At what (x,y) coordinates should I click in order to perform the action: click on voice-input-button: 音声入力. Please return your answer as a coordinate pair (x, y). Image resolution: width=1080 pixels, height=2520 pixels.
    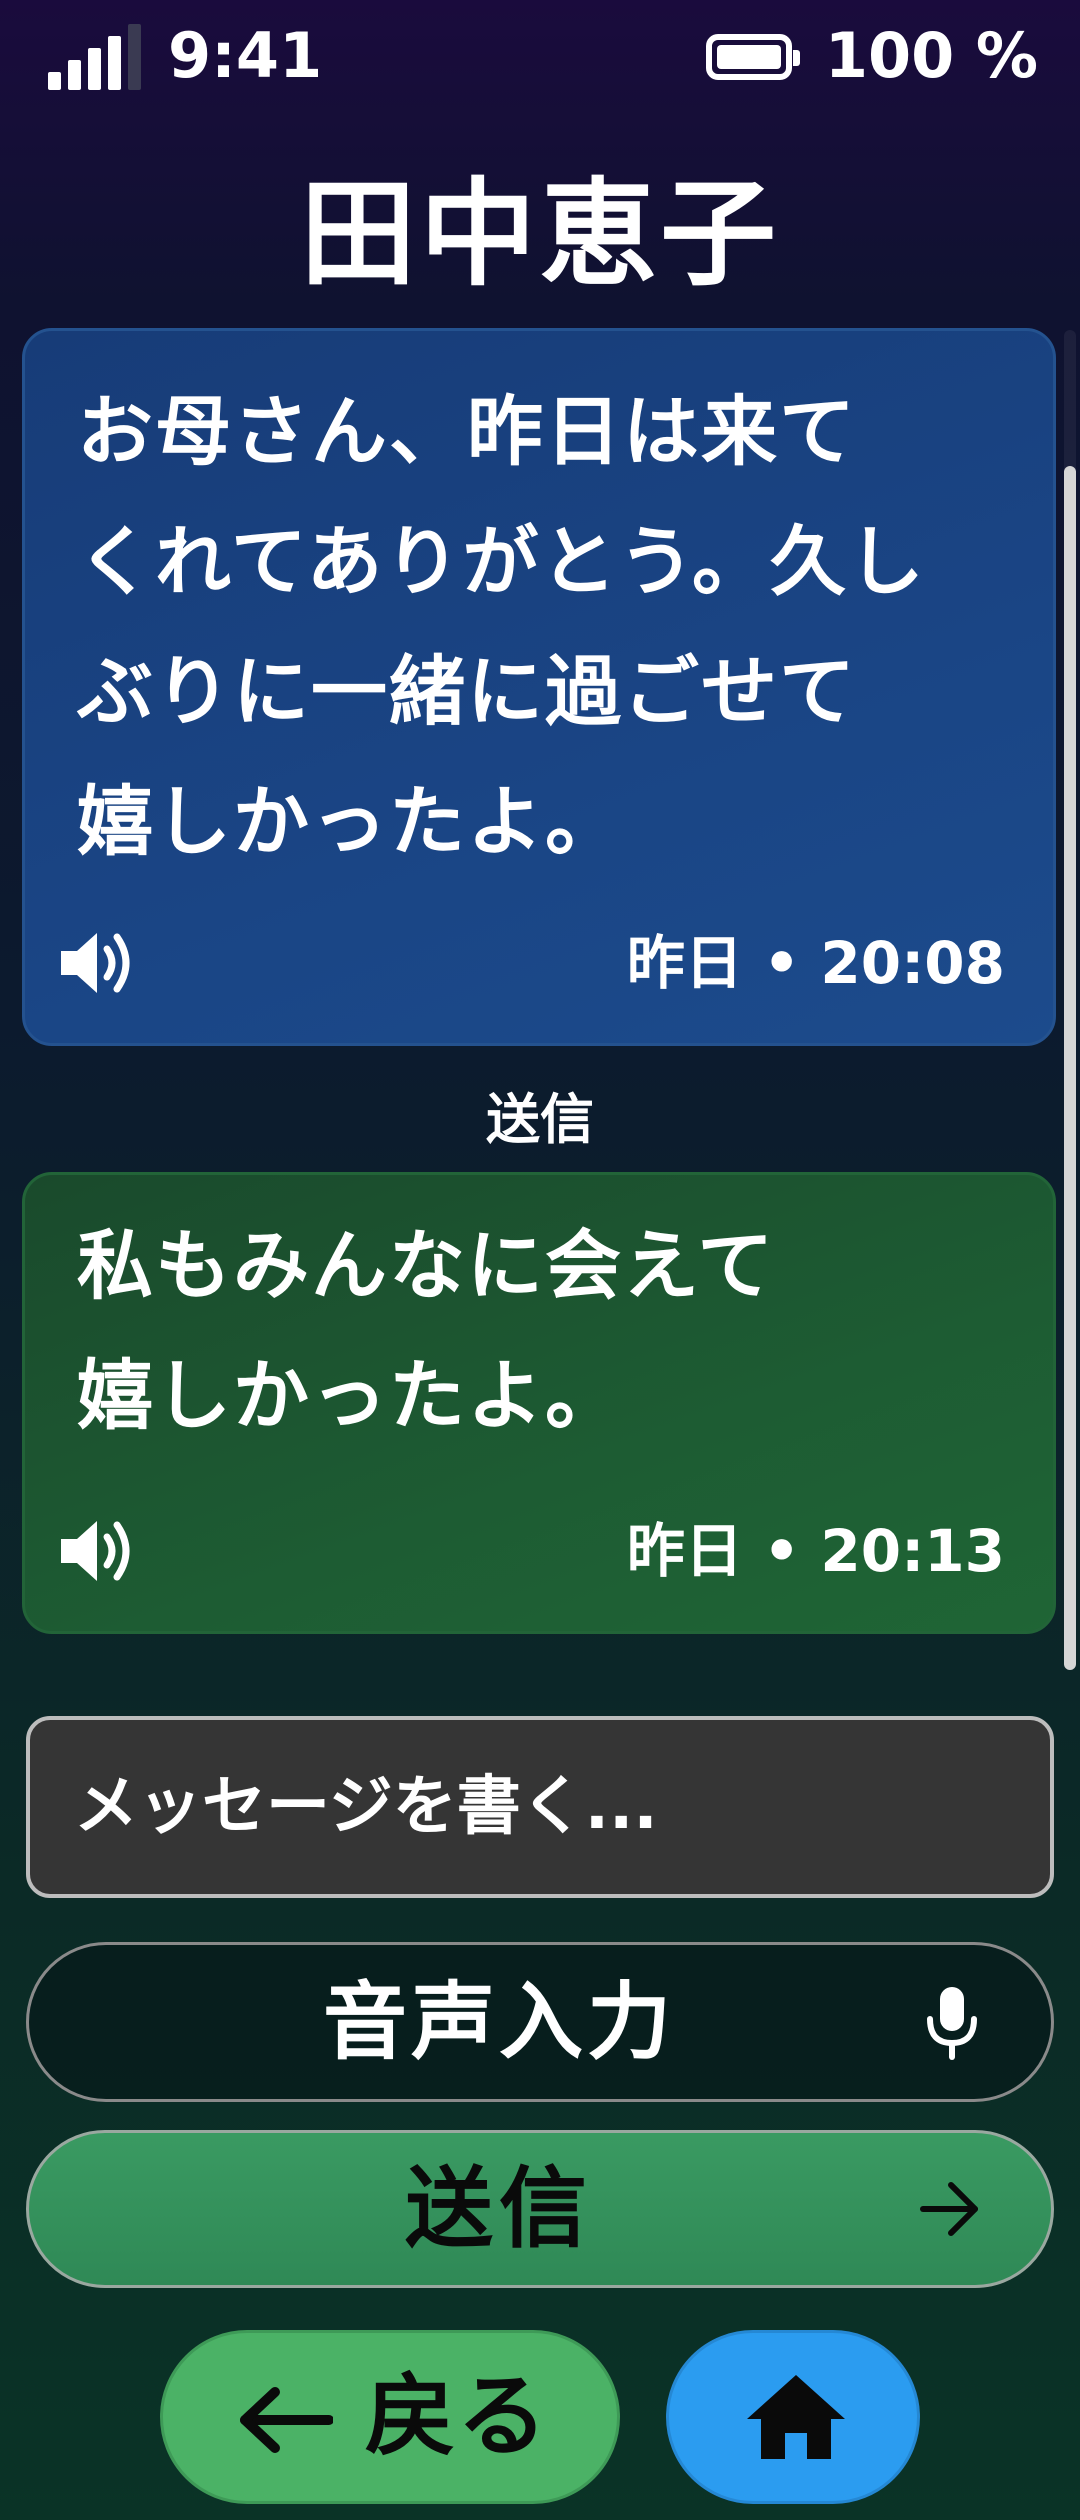
    Looking at the image, I should click on (540, 2022).